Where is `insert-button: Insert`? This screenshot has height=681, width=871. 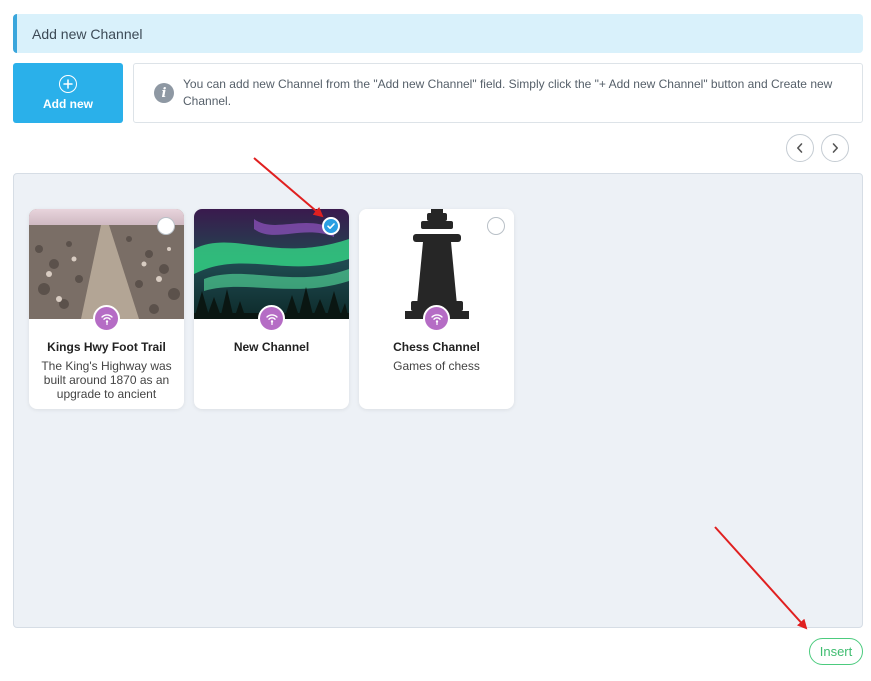 insert-button: Insert is located at coordinates (836, 651).